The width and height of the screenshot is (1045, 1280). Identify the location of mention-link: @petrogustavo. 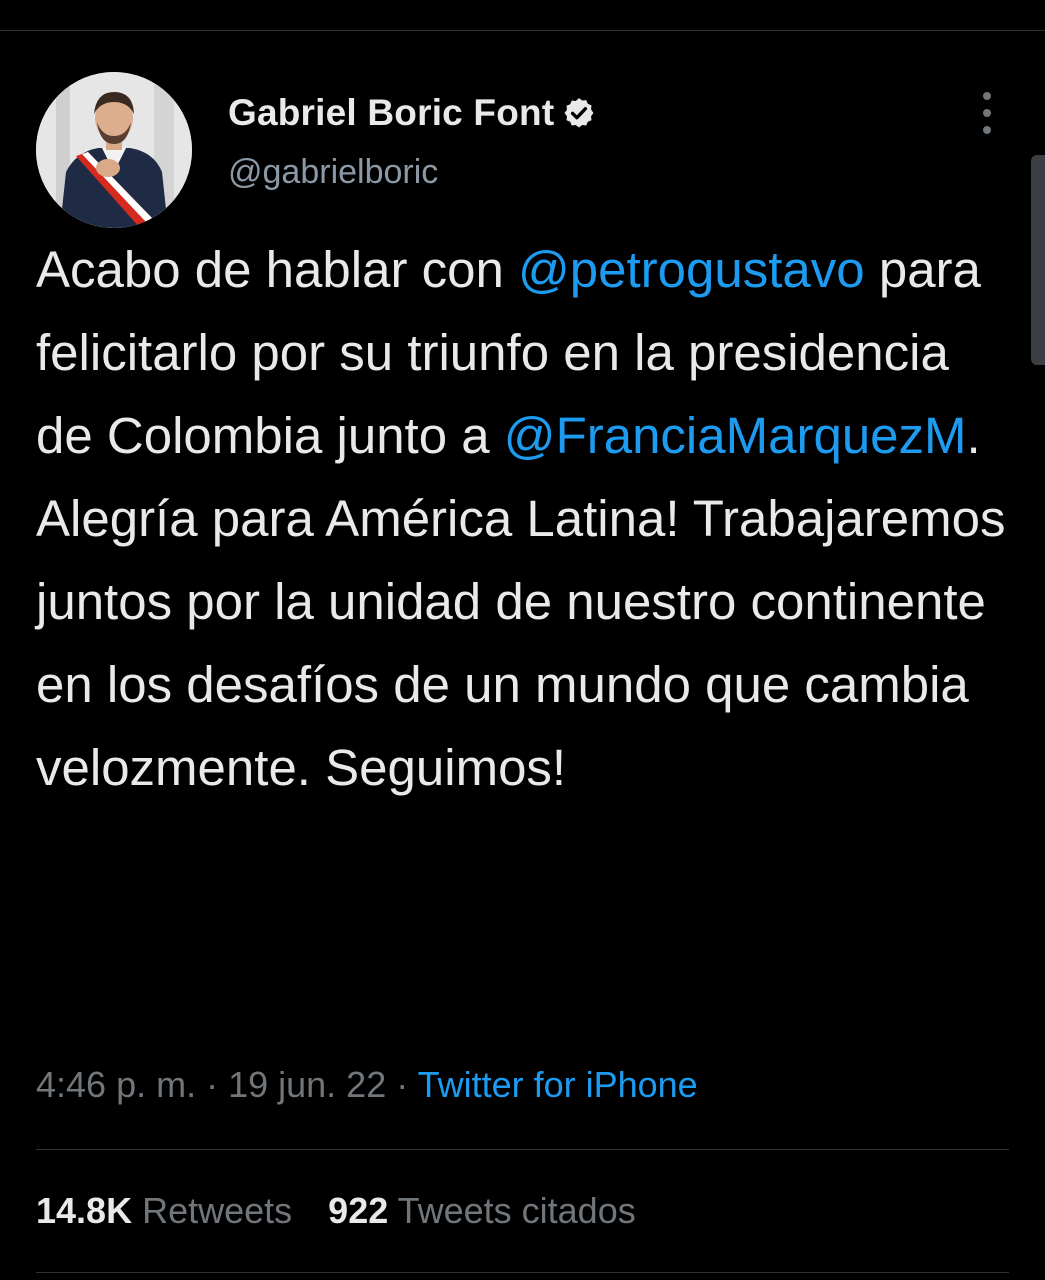
(691, 269).